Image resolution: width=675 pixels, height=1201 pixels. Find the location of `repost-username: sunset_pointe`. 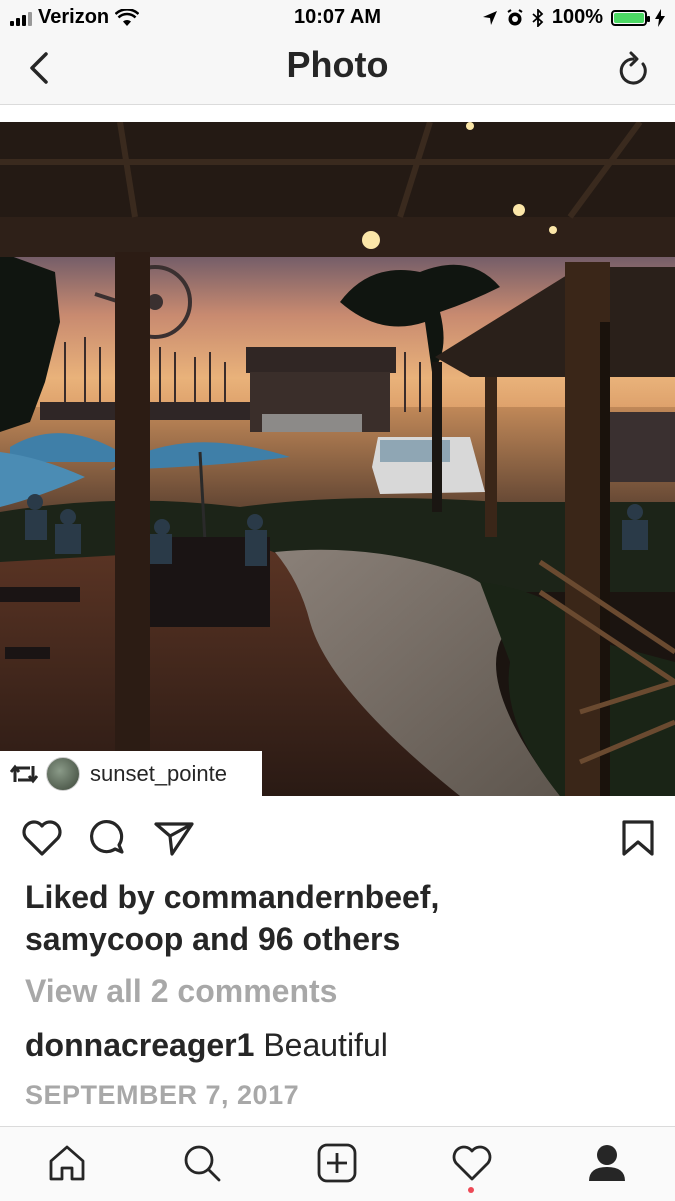

repost-username: sunset_pointe is located at coordinates (158, 774).